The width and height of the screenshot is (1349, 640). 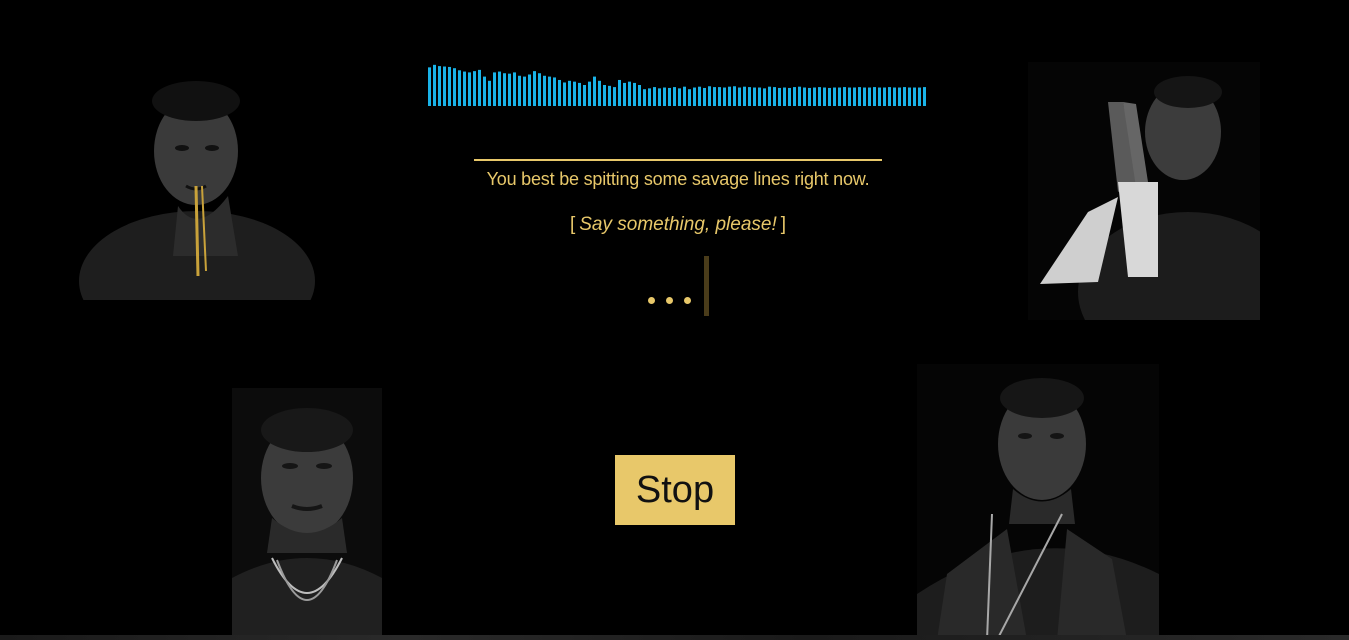 What do you see at coordinates (678, 160) in the screenshot?
I see `prompt-divider` at bounding box center [678, 160].